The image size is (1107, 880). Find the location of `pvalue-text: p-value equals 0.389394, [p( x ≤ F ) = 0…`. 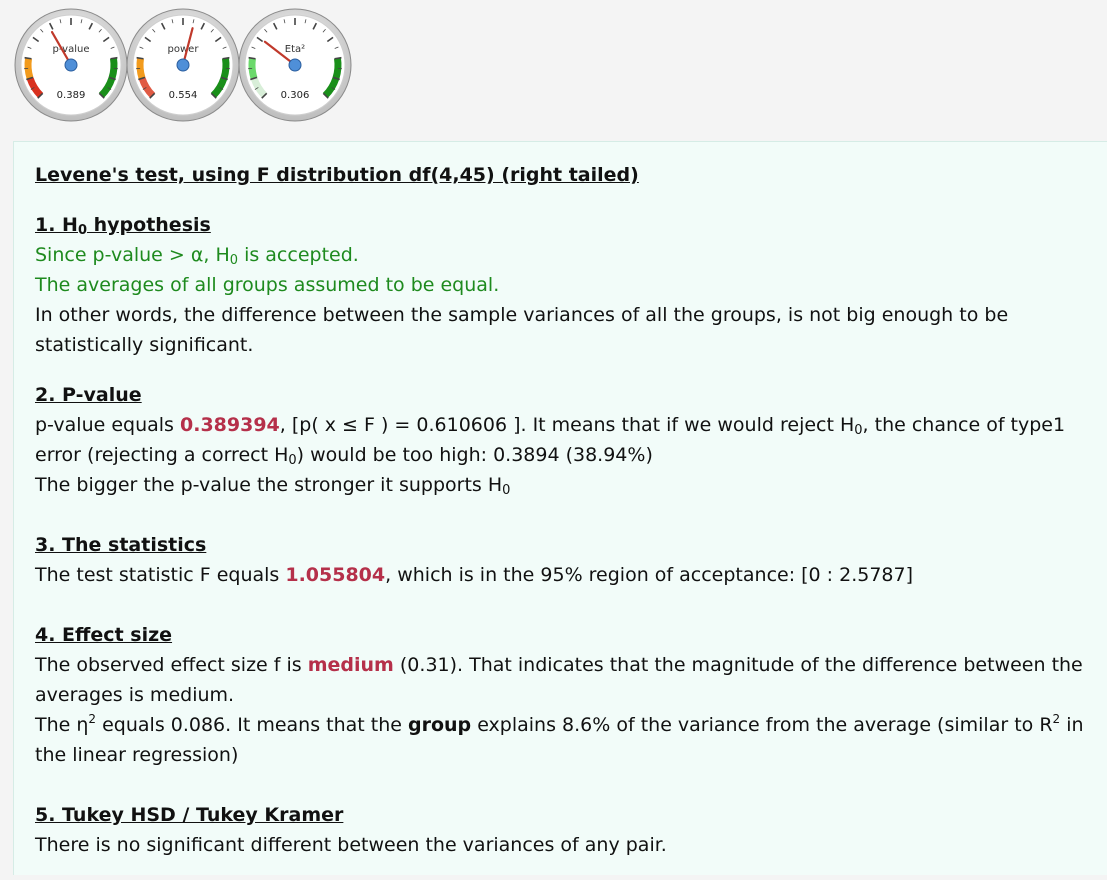

pvalue-text: p-value equals 0.389394, [p( x ≤ F ) = 0… is located at coordinates (570, 440).